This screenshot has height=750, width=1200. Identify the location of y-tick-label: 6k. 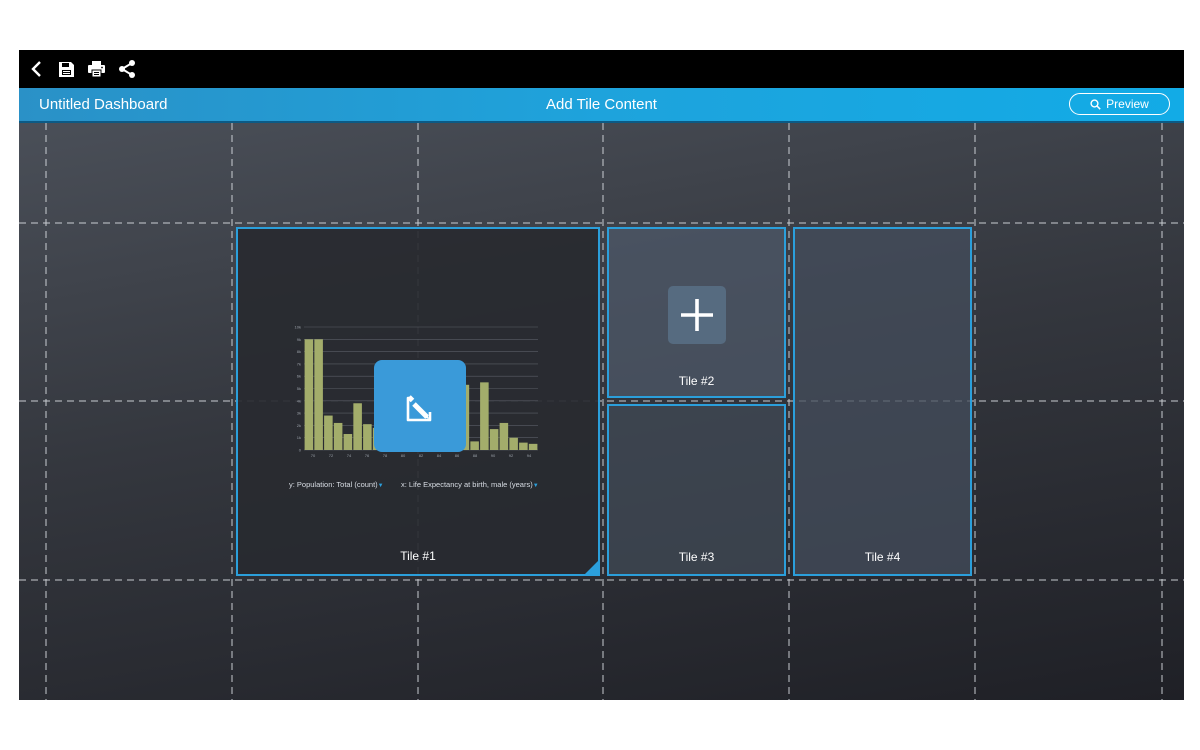
(299, 376).